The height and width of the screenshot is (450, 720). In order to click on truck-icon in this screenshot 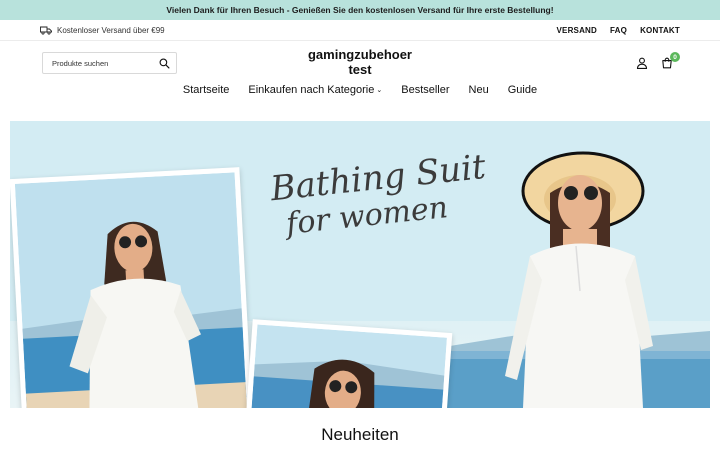, I will do `click(46, 30)`.